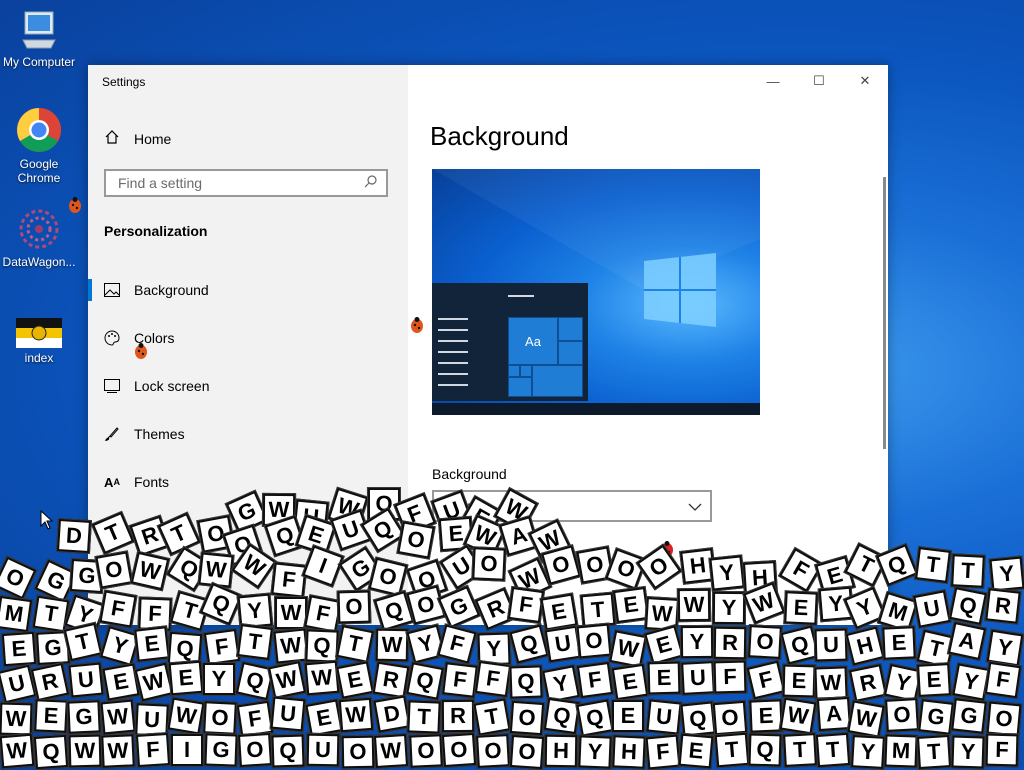 The width and height of the screenshot is (1024, 770). What do you see at coordinates (137, 138) in the screenshot?
I see `home-nav: Home` at bounding box center [137, 138].